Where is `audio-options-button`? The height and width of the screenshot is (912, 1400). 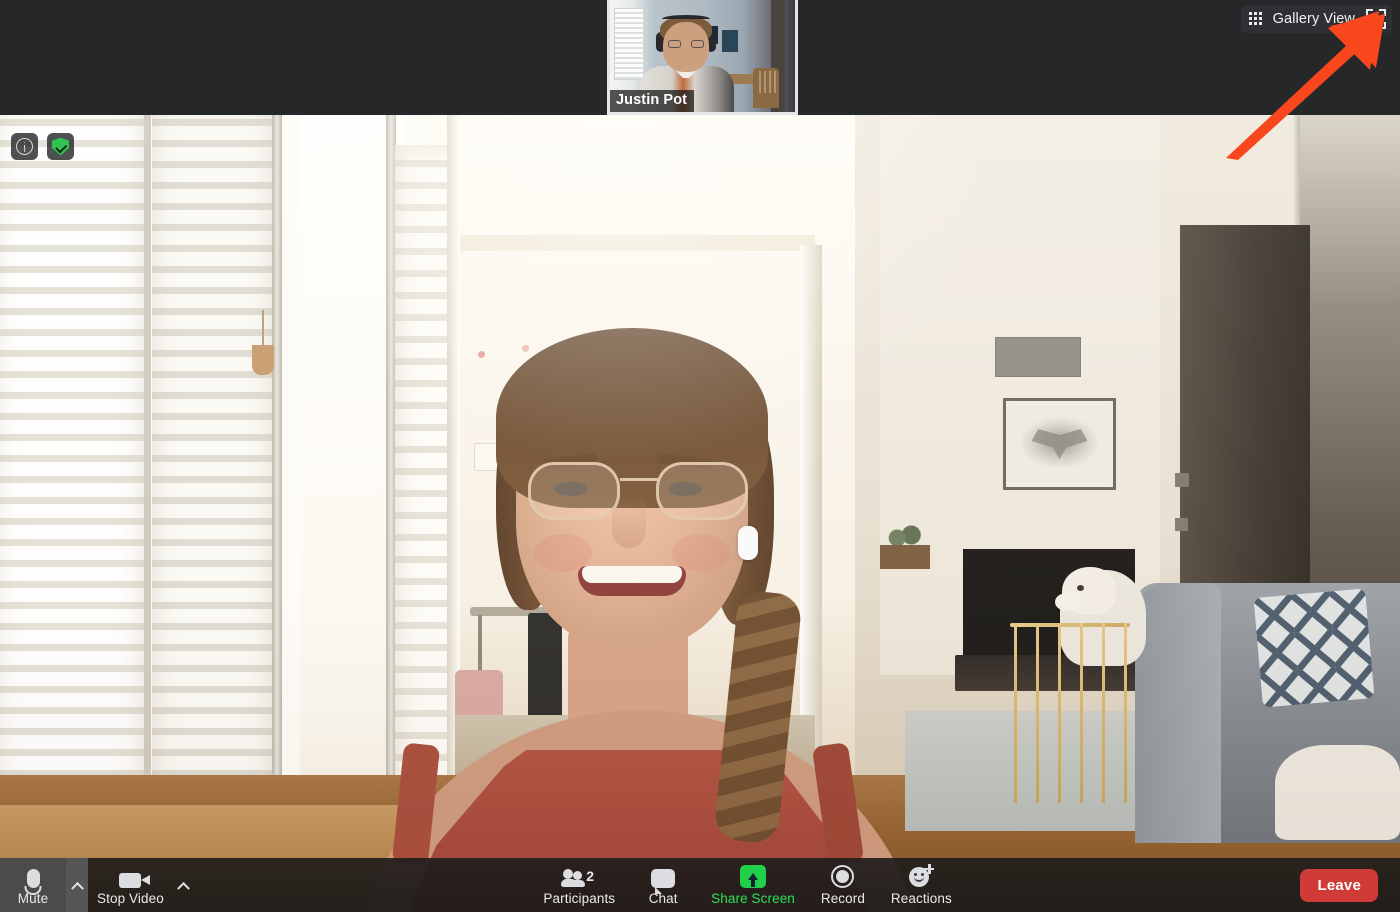
audio-options-button is located at coordinates (77, 885).